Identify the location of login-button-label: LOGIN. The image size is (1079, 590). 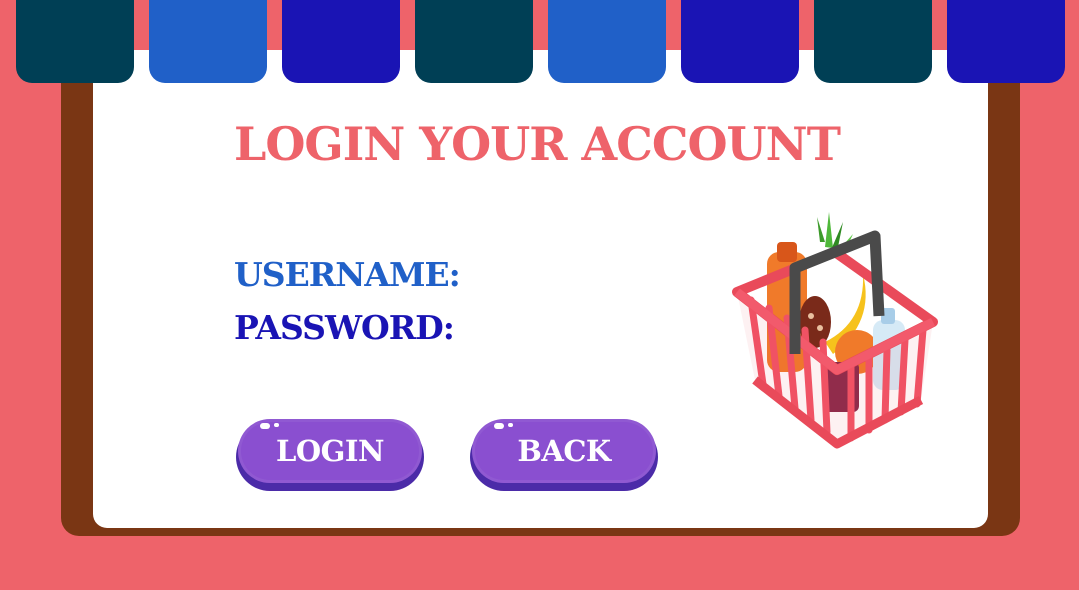
(330, 451).